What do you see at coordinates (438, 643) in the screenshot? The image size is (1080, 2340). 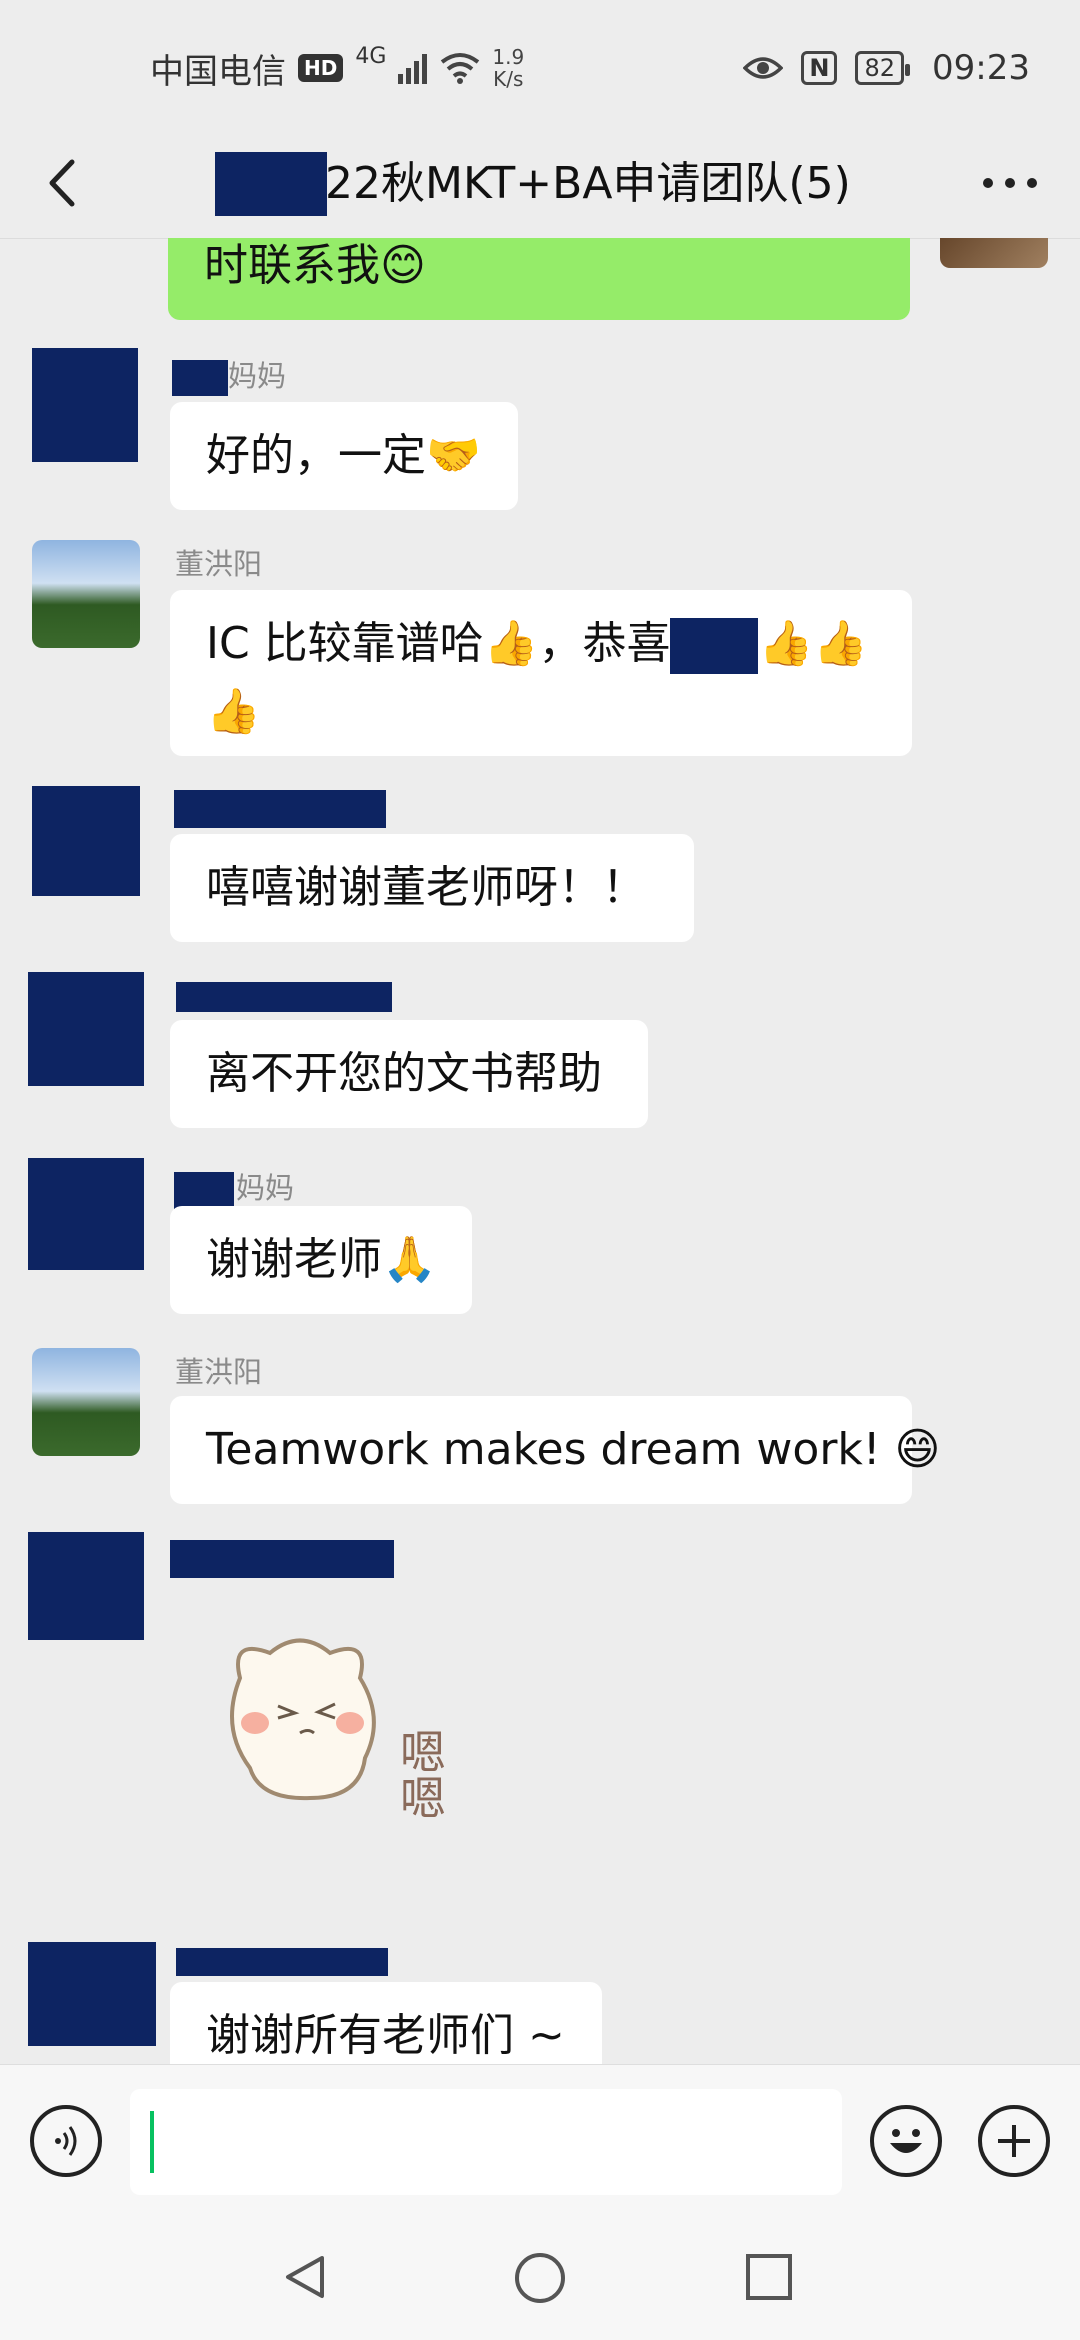 I see `message-text: IC 比较靠谱哈👍，恭喜` at bounding box center [438, 643].